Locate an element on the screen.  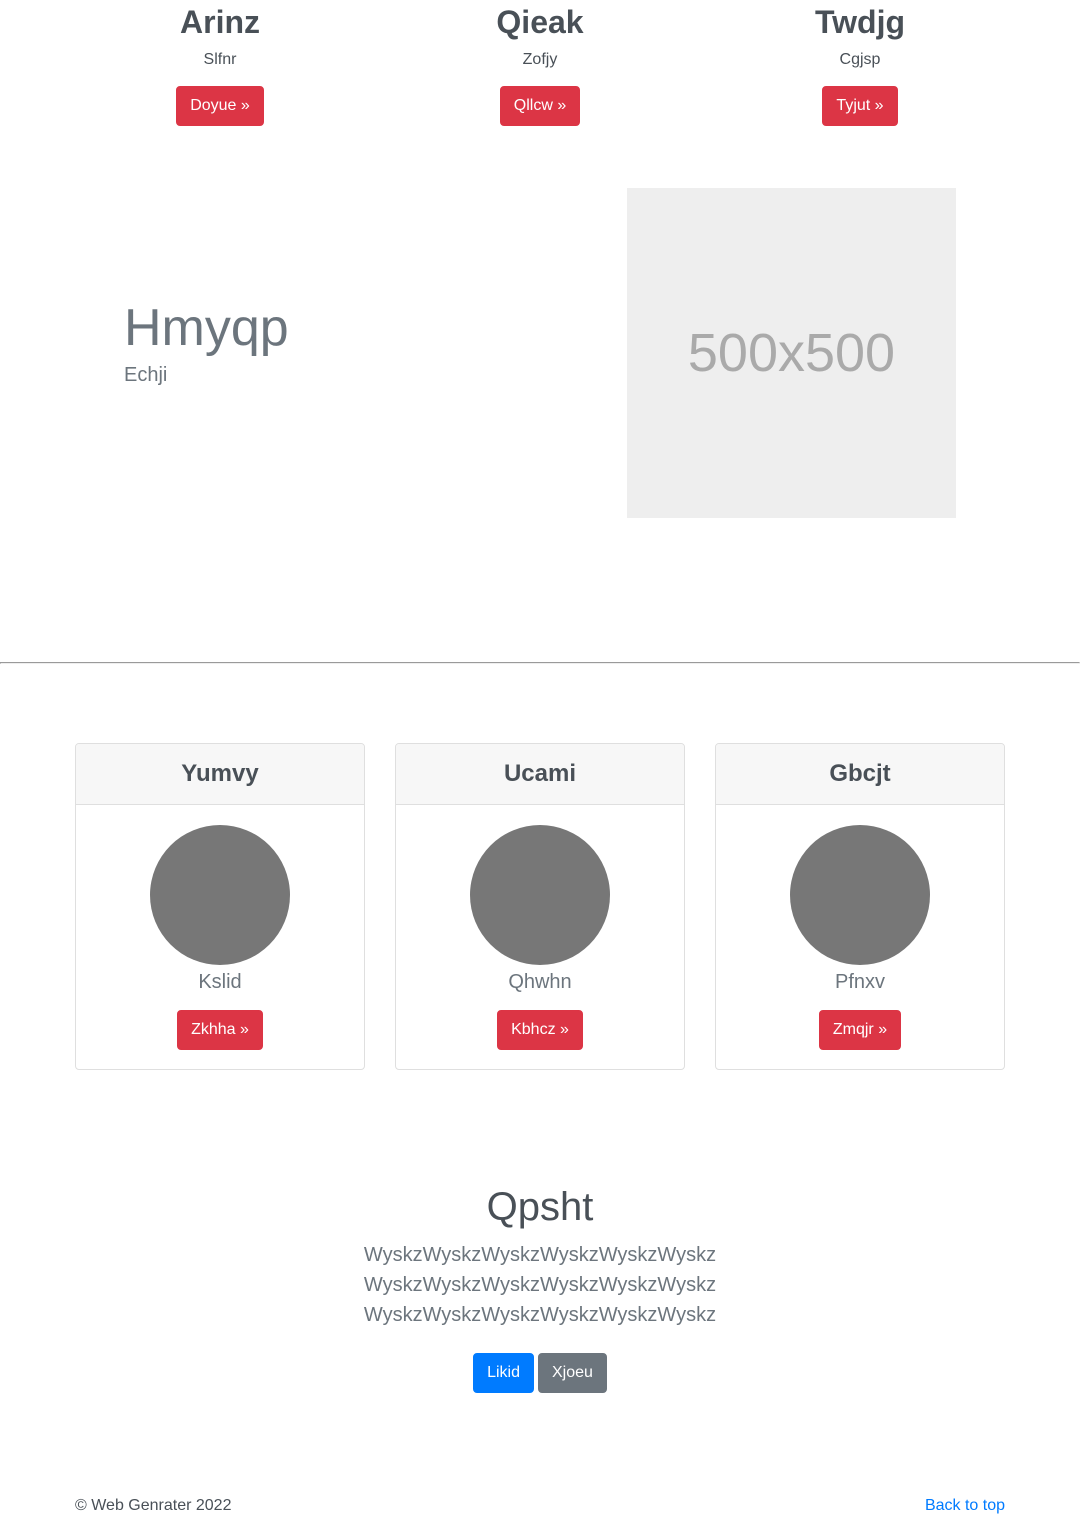
back-to-top-link: Back to top is located at coordinates (965, 1506).